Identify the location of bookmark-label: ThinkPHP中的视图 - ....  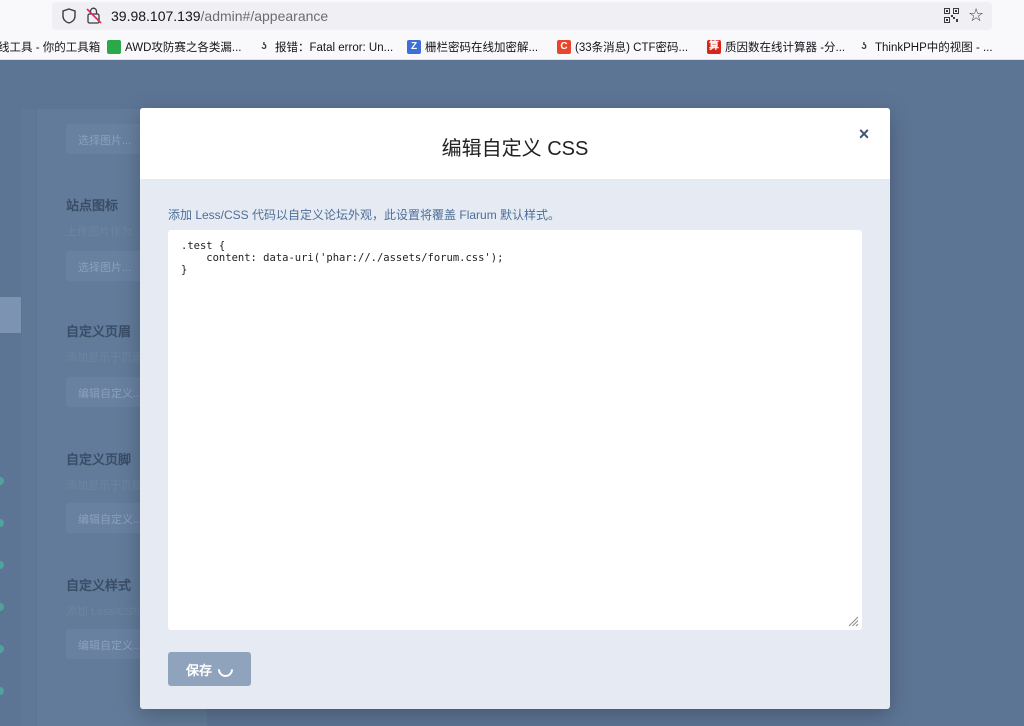
(934, 48).